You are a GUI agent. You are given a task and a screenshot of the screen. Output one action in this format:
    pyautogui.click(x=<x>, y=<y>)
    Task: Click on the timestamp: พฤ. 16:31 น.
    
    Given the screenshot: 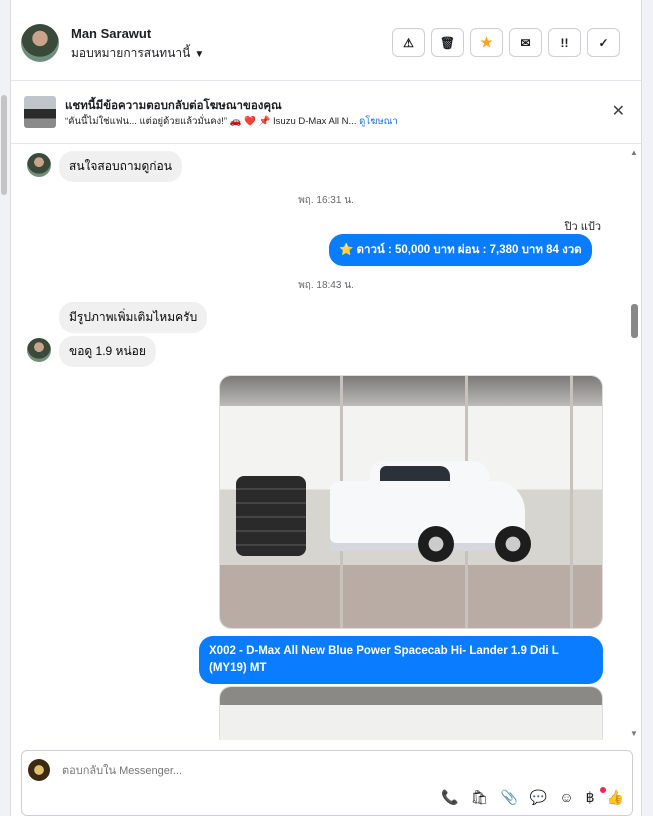 What is the action you would take?
    pyautogui.click(x=326, y=200)
    